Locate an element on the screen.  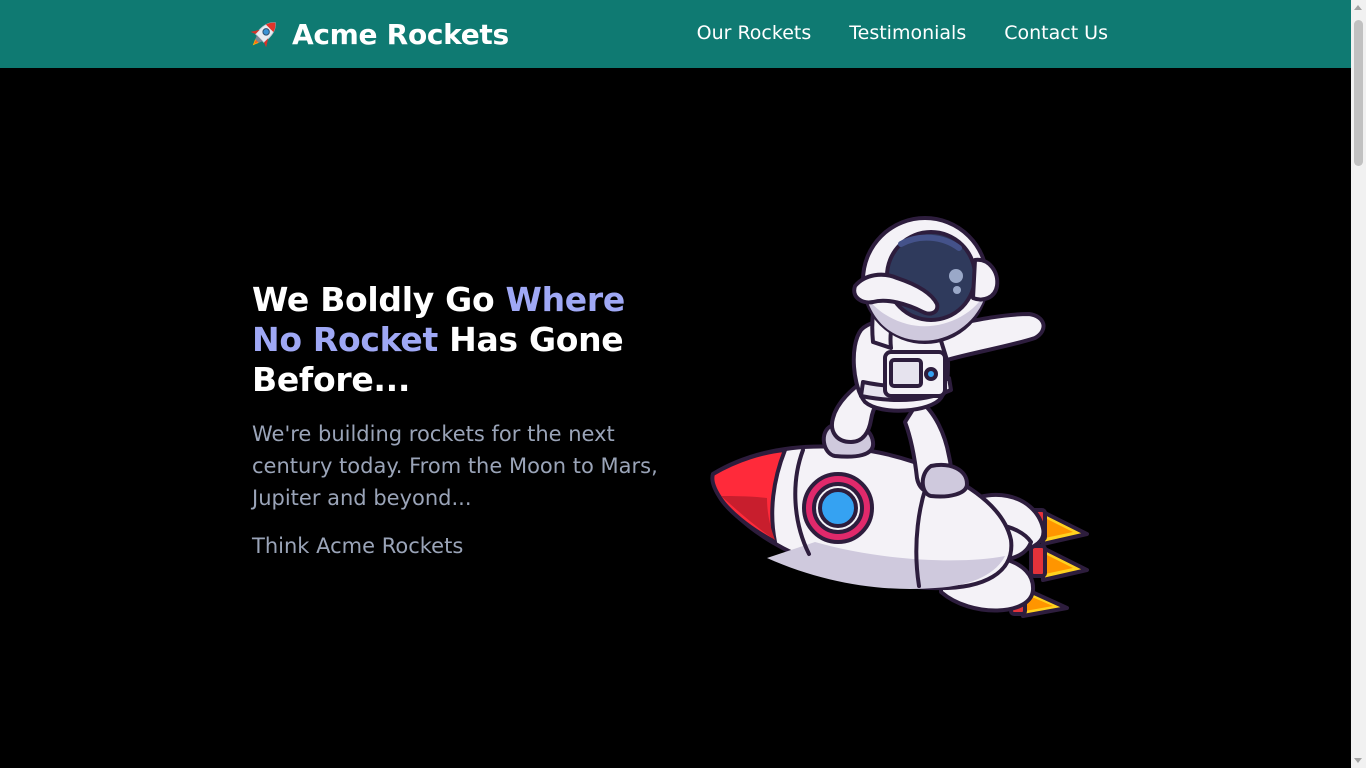
page-scrollbar is located at coordinates (1358, 384).